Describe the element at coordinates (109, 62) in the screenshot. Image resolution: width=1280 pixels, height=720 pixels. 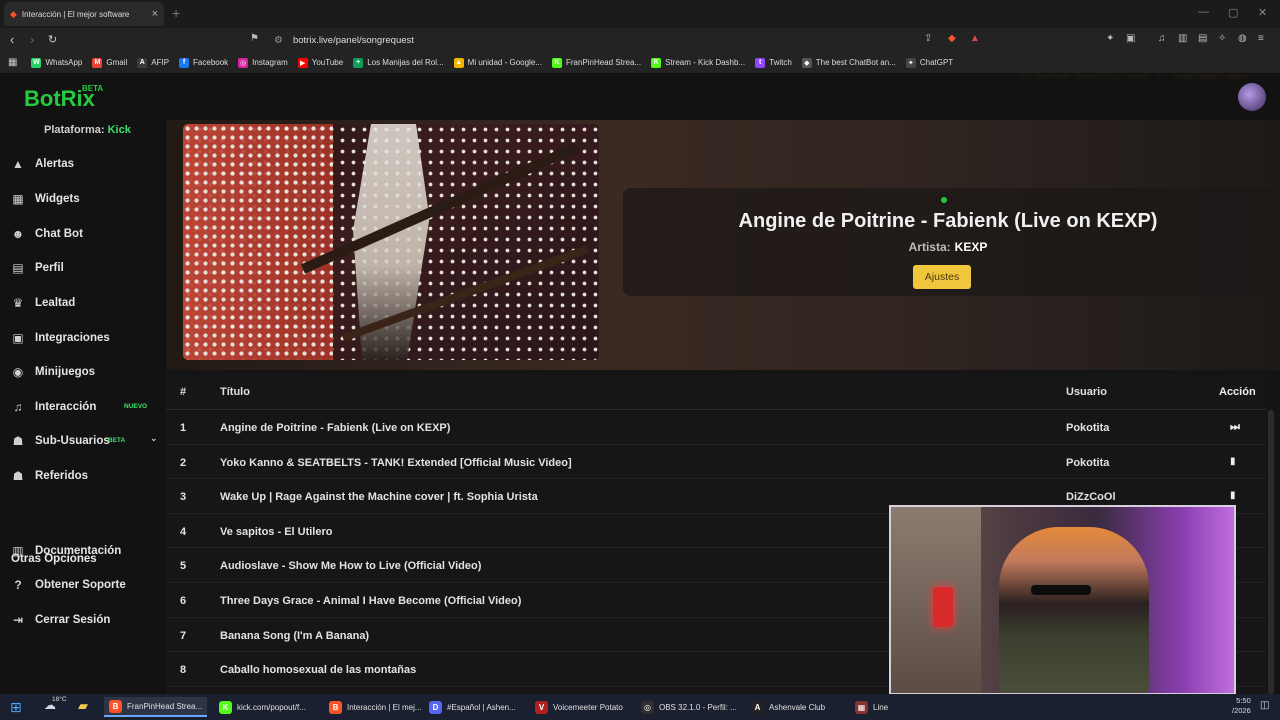
I see `bookmark-item: M Gmail` at that location.